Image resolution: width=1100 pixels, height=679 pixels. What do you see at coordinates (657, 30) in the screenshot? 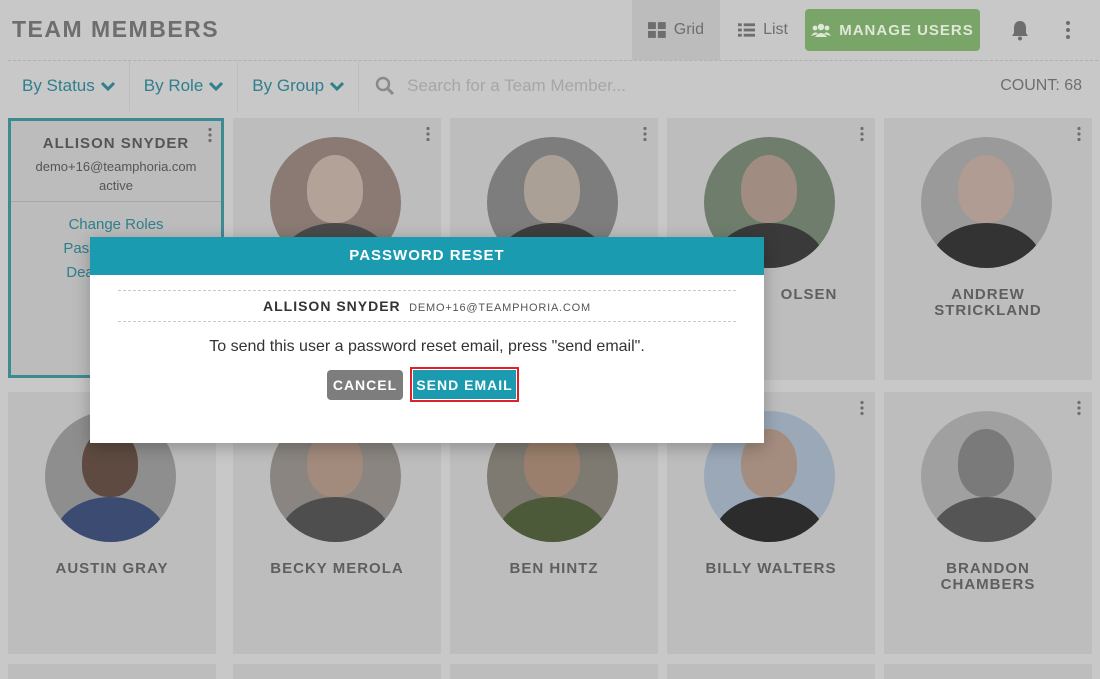
I see `grid-icon` at bounding box center [657, 30].